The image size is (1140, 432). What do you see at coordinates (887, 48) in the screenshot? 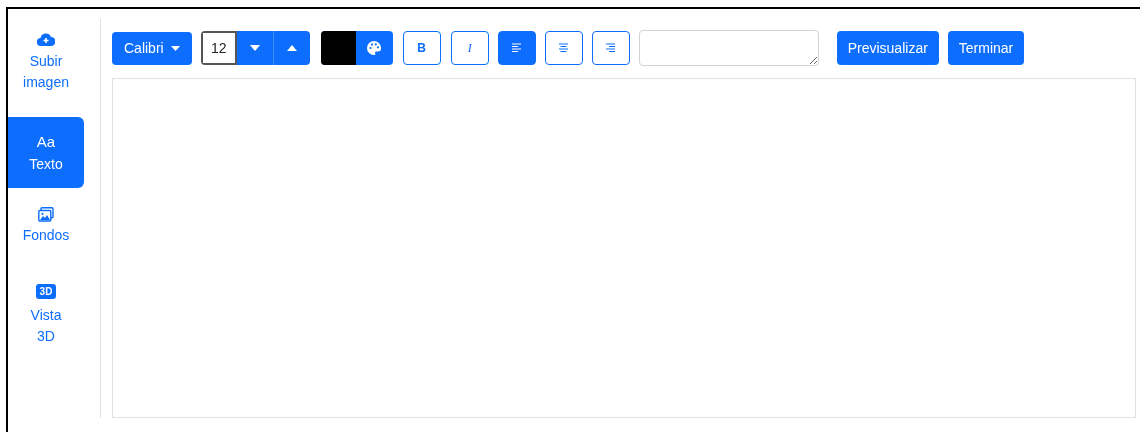
I see `preview-button: Previsualizar` at bounding box center [887, 48].